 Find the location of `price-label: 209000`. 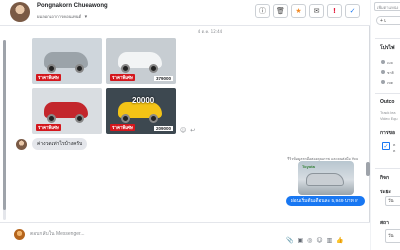

price-label: 209000 is located at coordinates (163, 128).